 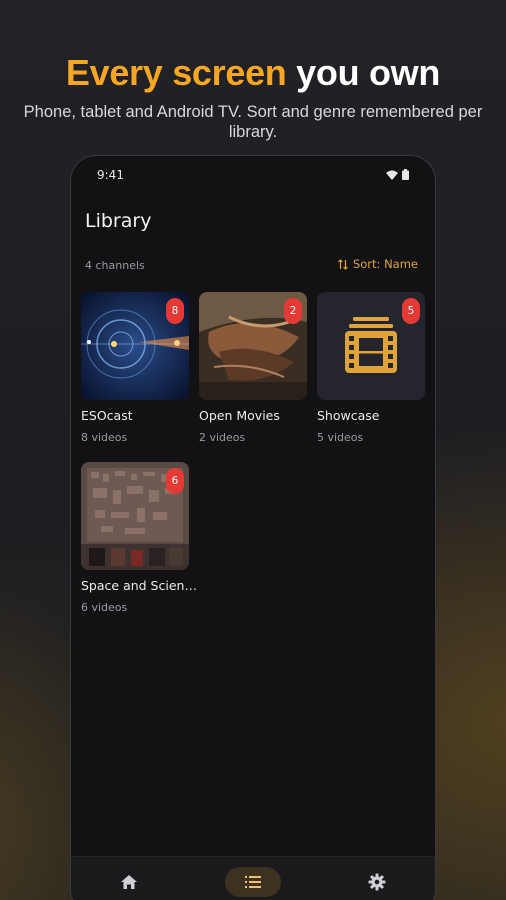 What do you see at coordinates (175, 311) in the screenshot?
I see `video-count-badge: 8` at bounding box center [175, 311].